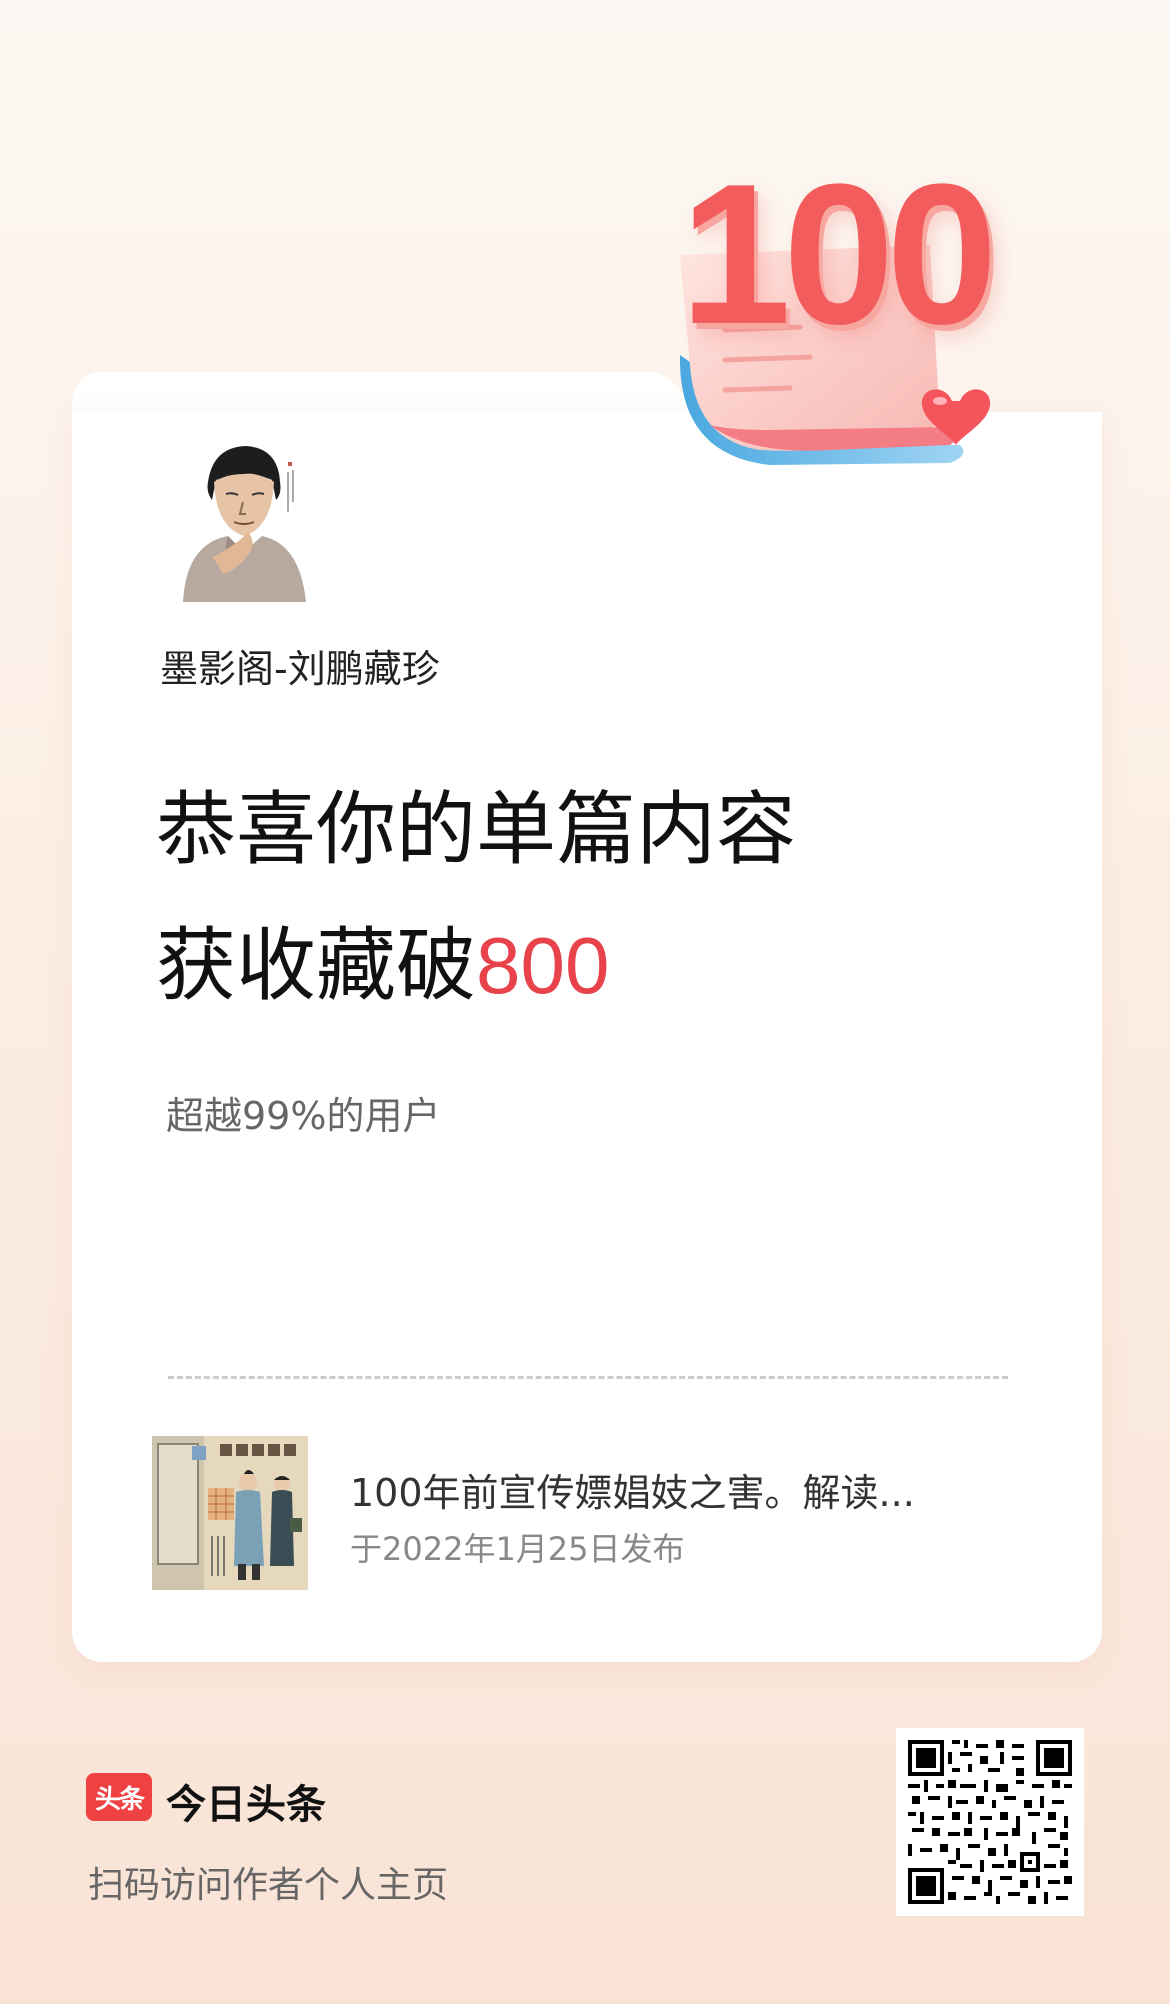 The image size is (1170, 2004). What do you see at coordinates (588, 1377) in the screenshot?
I see `dashed-divider` at bounding box center [588, 1377].